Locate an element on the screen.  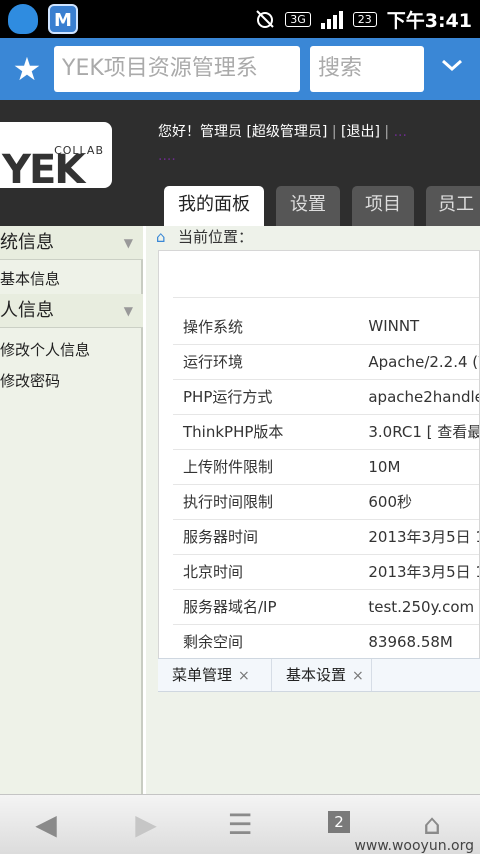
info-value: 10M is located at coordinates (418, 467).